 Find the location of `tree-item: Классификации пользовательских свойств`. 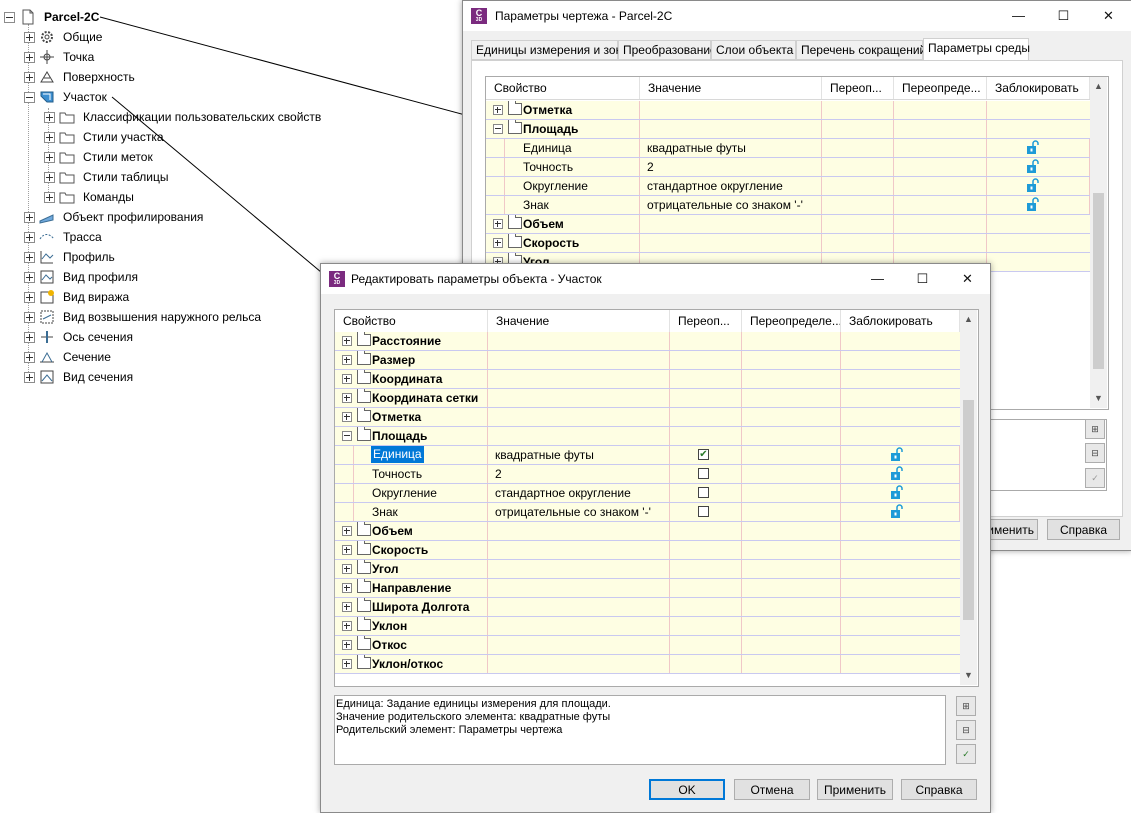

tree-item: Классификации пользовательских свойств is located at coordinates (244, 117).